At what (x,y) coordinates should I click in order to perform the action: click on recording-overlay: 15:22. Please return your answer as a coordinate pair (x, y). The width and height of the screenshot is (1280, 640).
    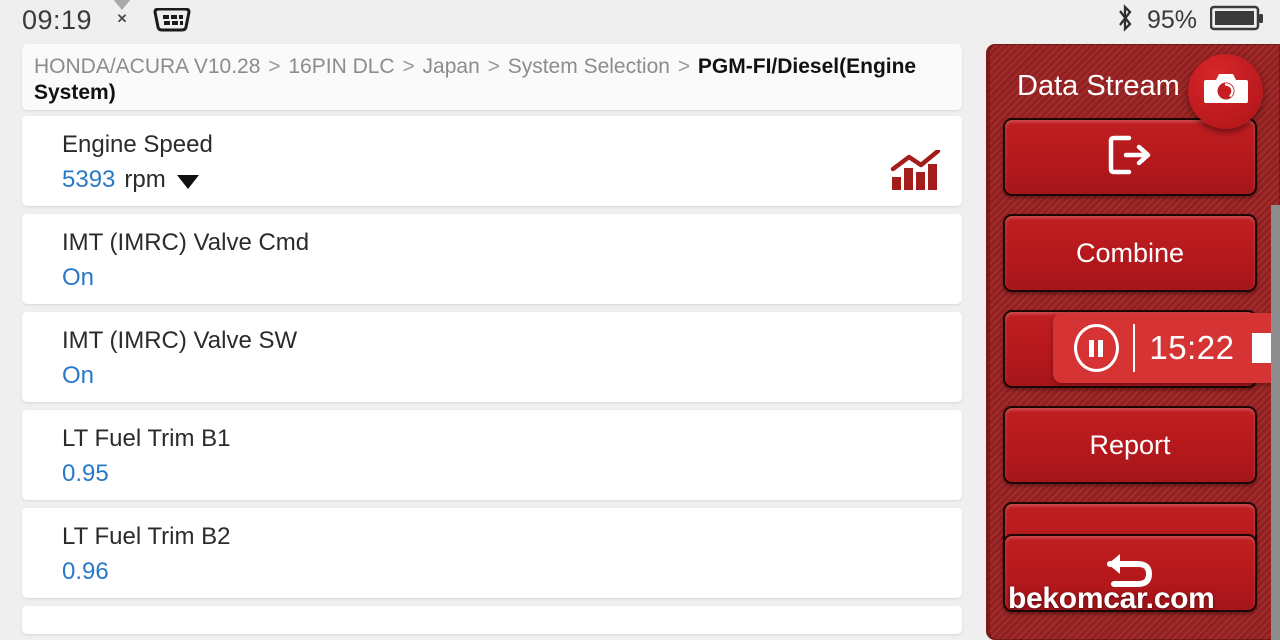
    Looking at the image, I should click on (1166, 348).